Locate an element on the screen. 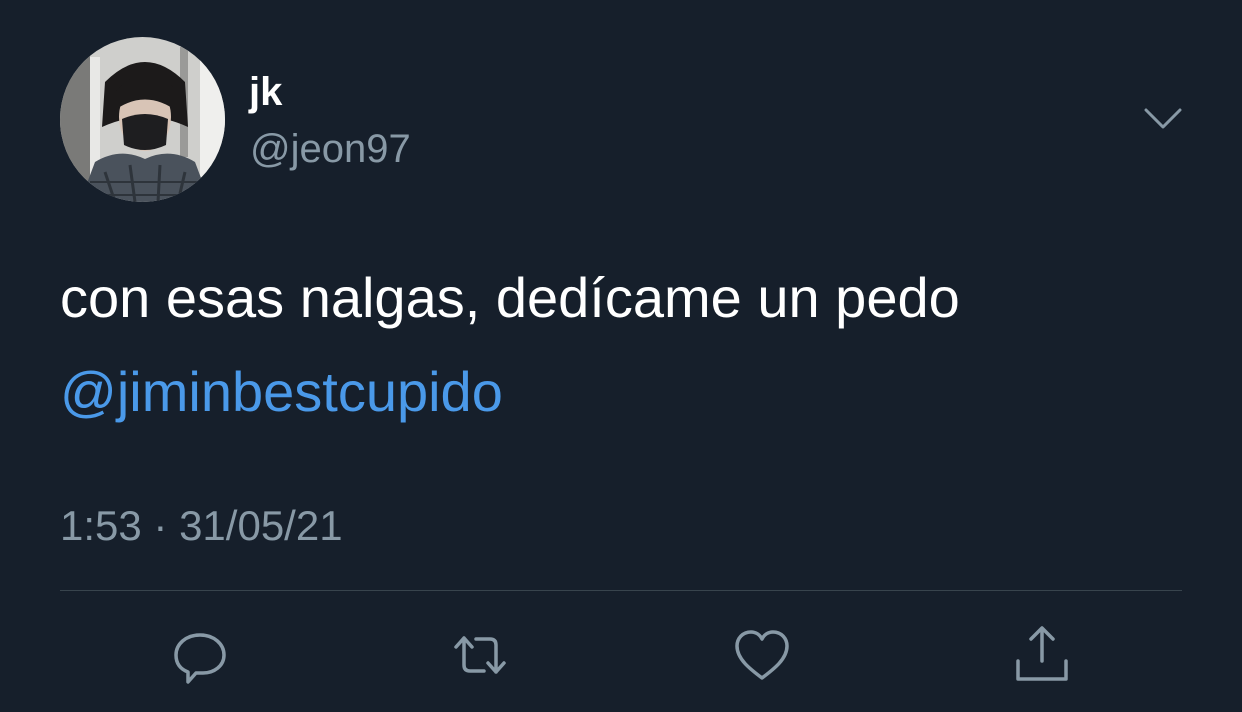  share-icon is located at coordinates (1042, 653).